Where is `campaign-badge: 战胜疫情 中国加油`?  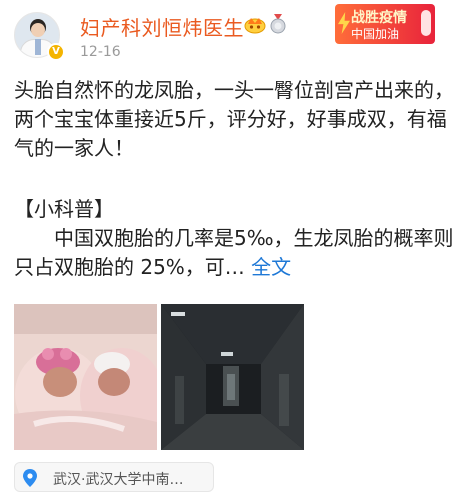
campaign-badge: 战胜疫情 中国加油 is located at coordinates (385, 24).